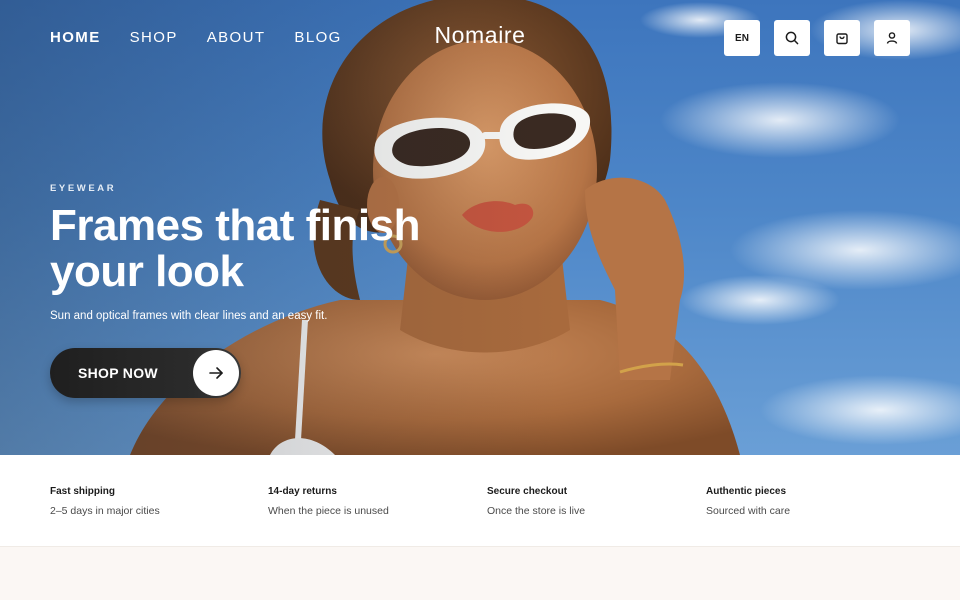 The height and width of the screenshot is (600, 960). What do you see at coordinates (317, 38) in the screenshot?
I see `nav-link-blog: BLOG` at bounding box center [317, 38].